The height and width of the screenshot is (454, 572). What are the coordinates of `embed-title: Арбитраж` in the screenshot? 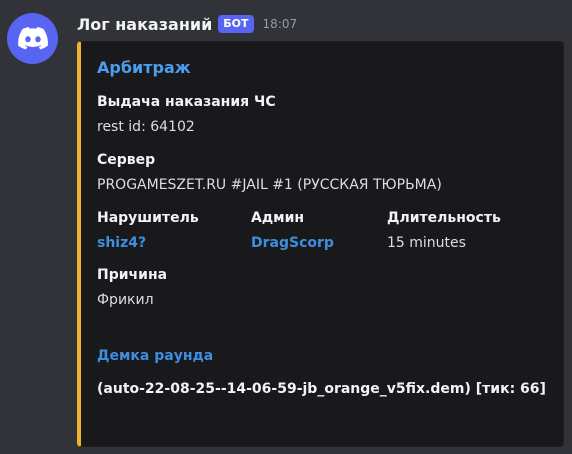 It's located at (144, 67).